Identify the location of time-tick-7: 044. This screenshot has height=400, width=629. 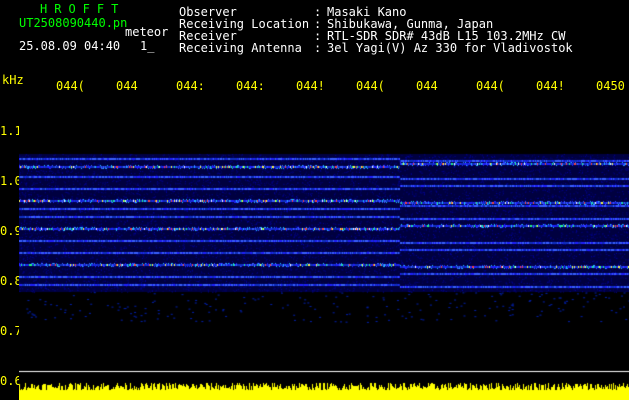
(427, 86).